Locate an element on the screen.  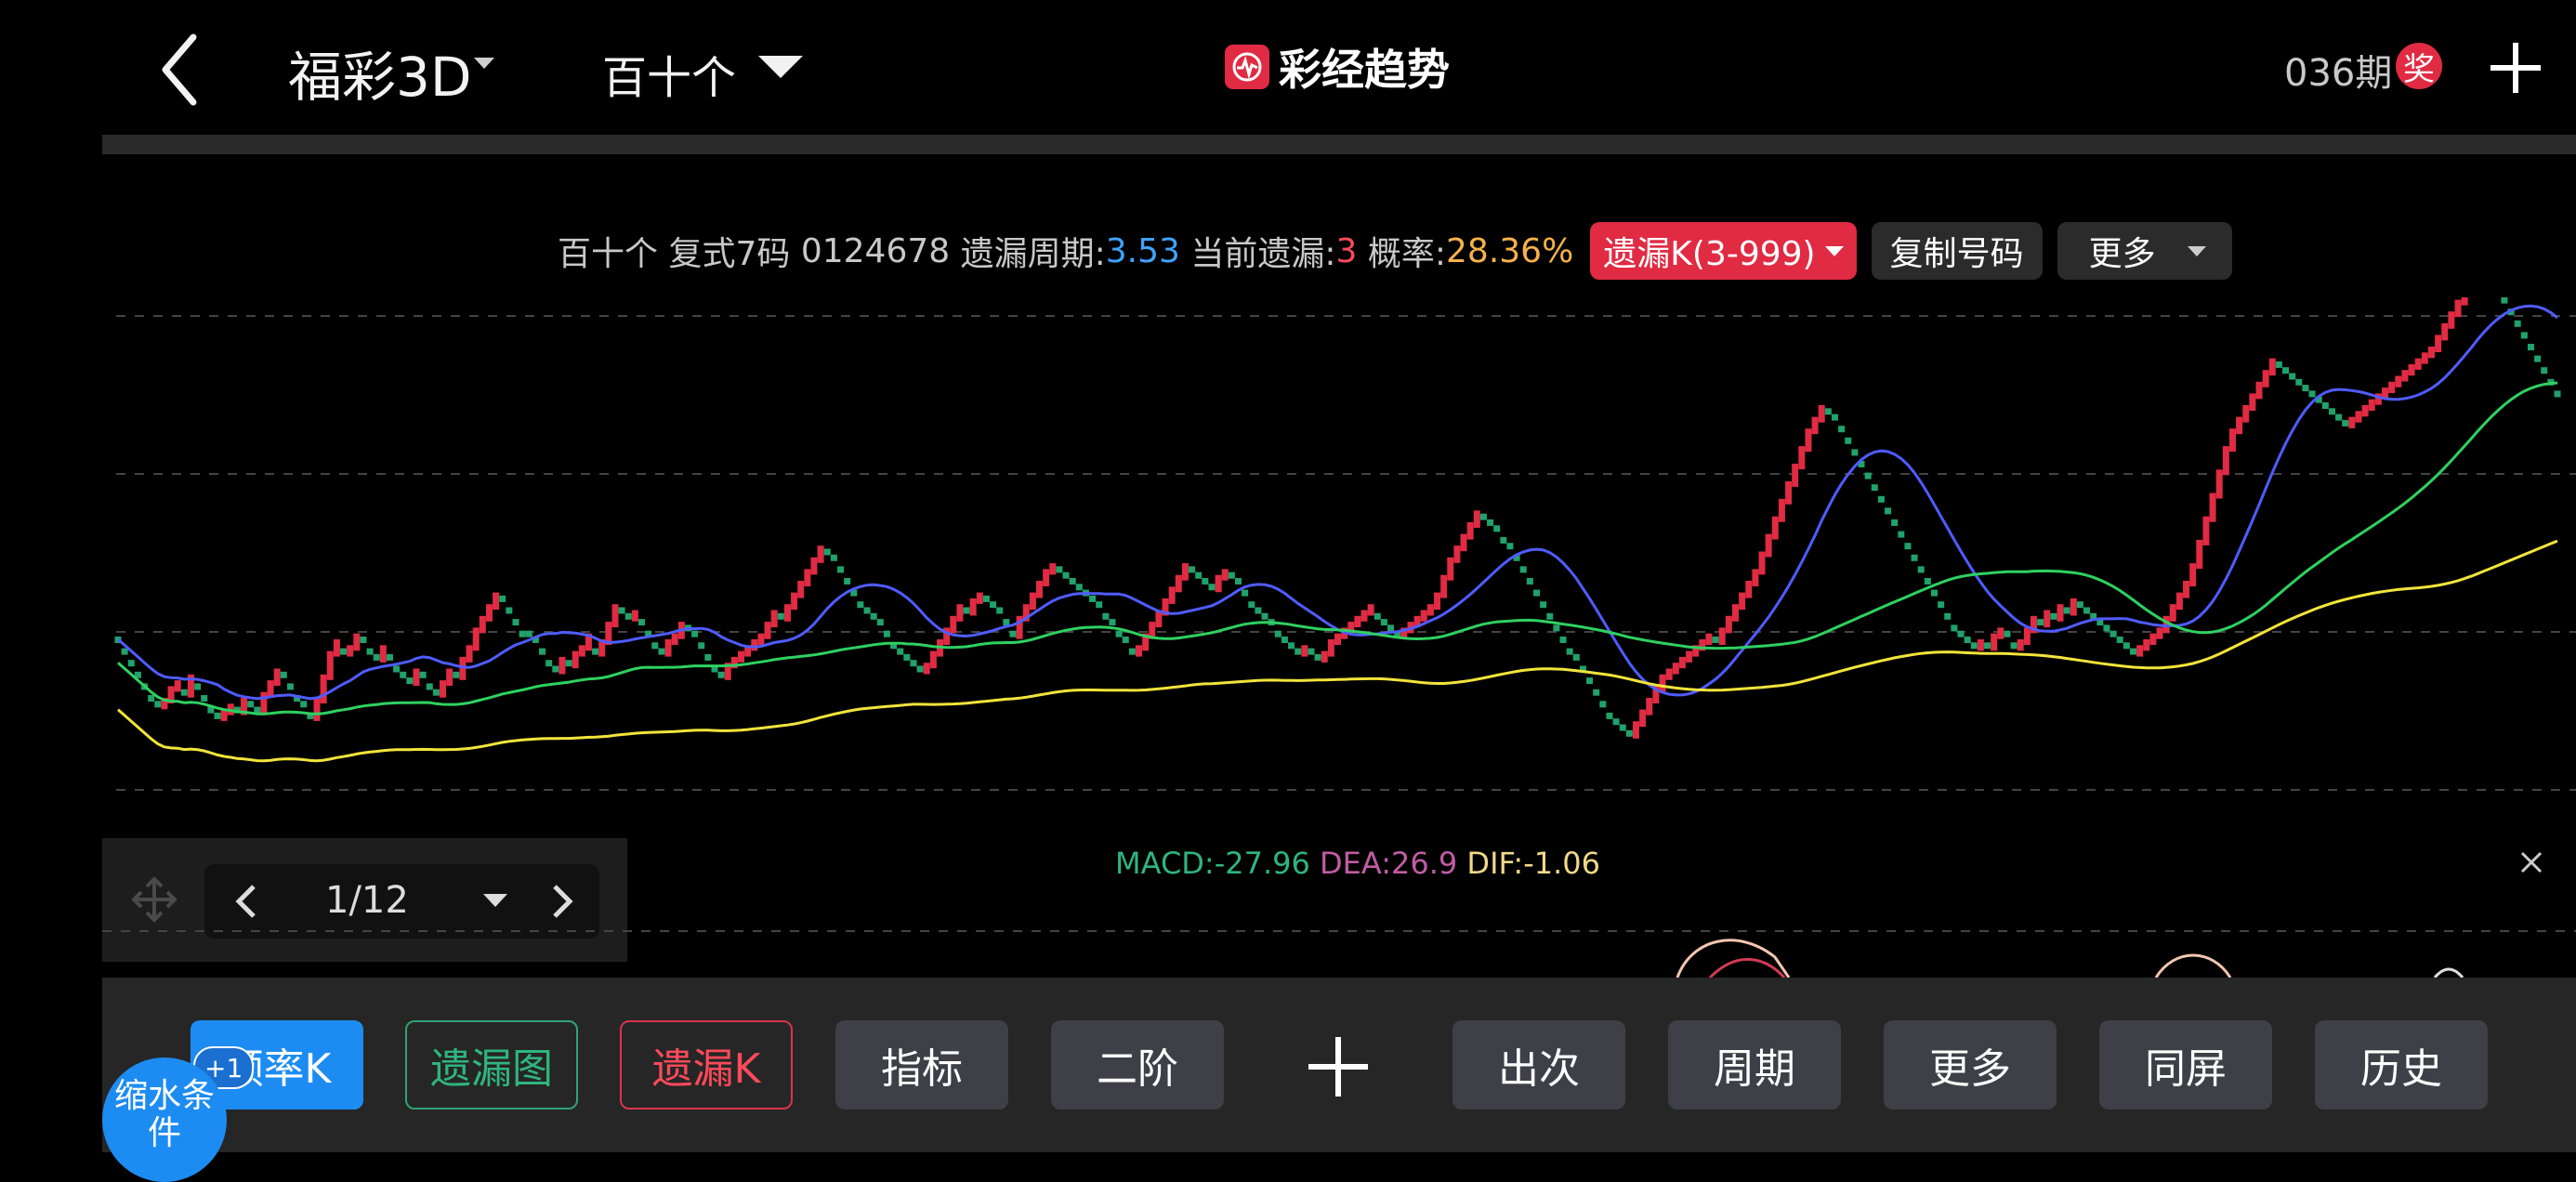
next-page-button is located at coordinates (562, 901).